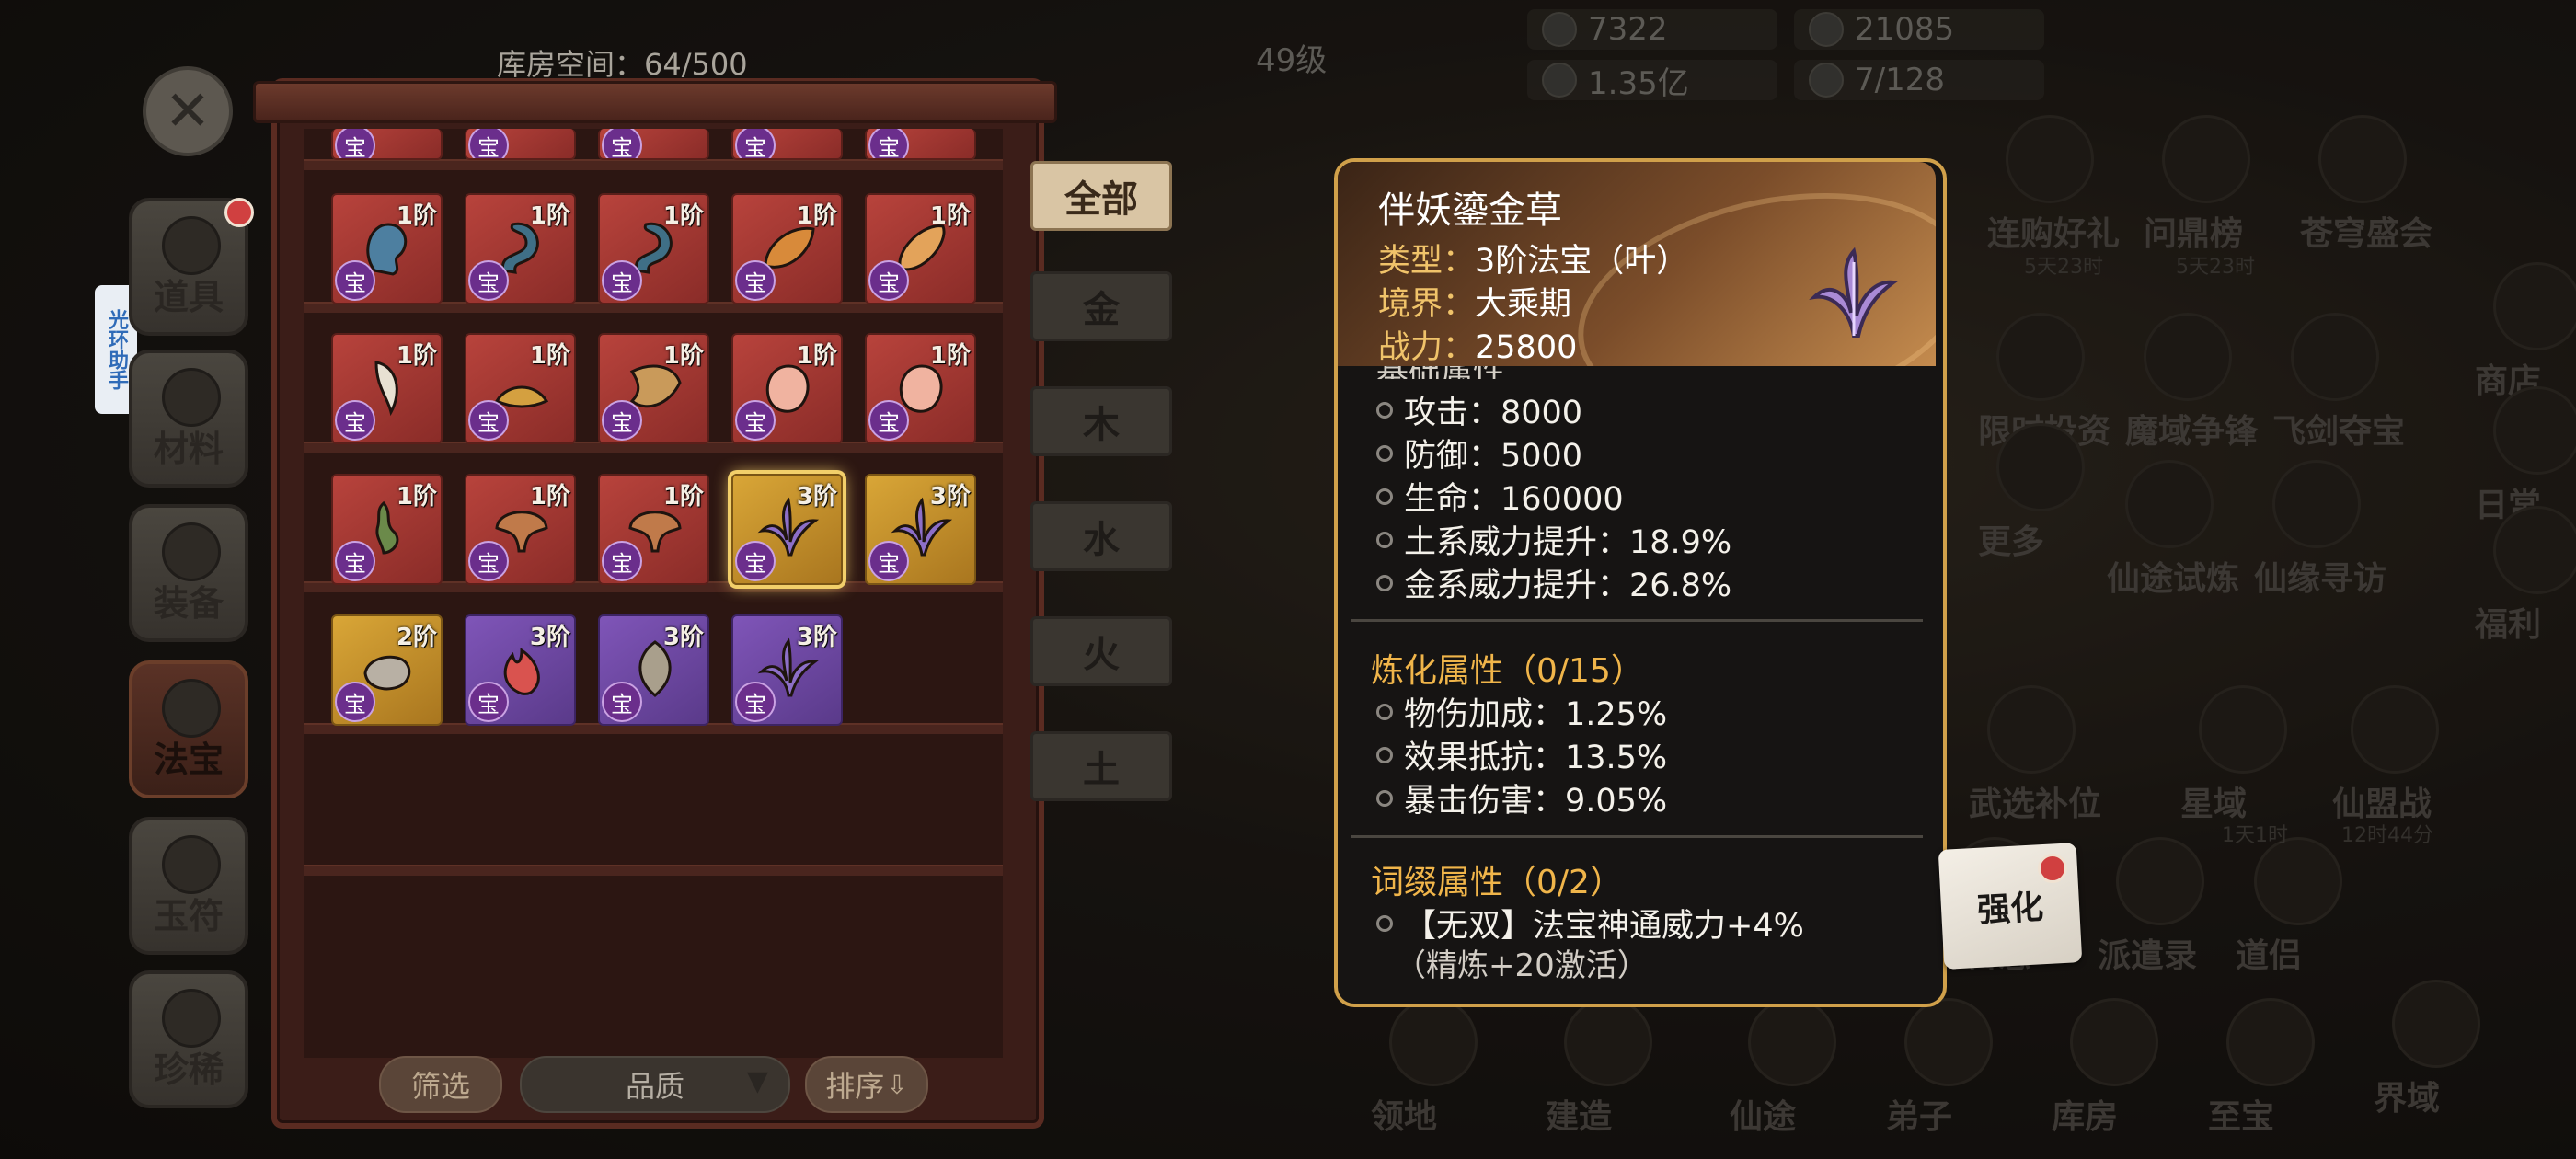 This screenshot has height=1159, width=2576. I want to click on category-tab: 材料, so click(188, 419).